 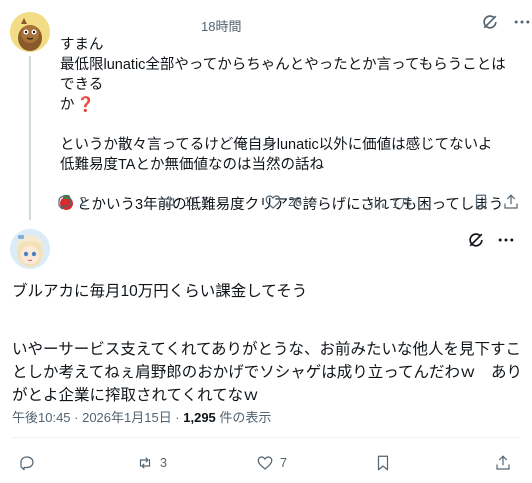 What do you see at coordinates (267, 372) in the screenshot?
I see `post-line: としか考えてねぇ肩野郎のおかげでソシャゲは成り立ってんだわｗ あり` at bounding box center [267, 372].